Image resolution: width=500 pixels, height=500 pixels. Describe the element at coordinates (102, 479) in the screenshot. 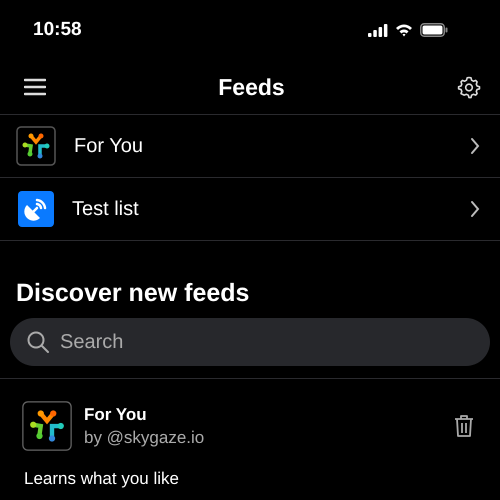

I see `feed-description: Learns what you like` at that location.